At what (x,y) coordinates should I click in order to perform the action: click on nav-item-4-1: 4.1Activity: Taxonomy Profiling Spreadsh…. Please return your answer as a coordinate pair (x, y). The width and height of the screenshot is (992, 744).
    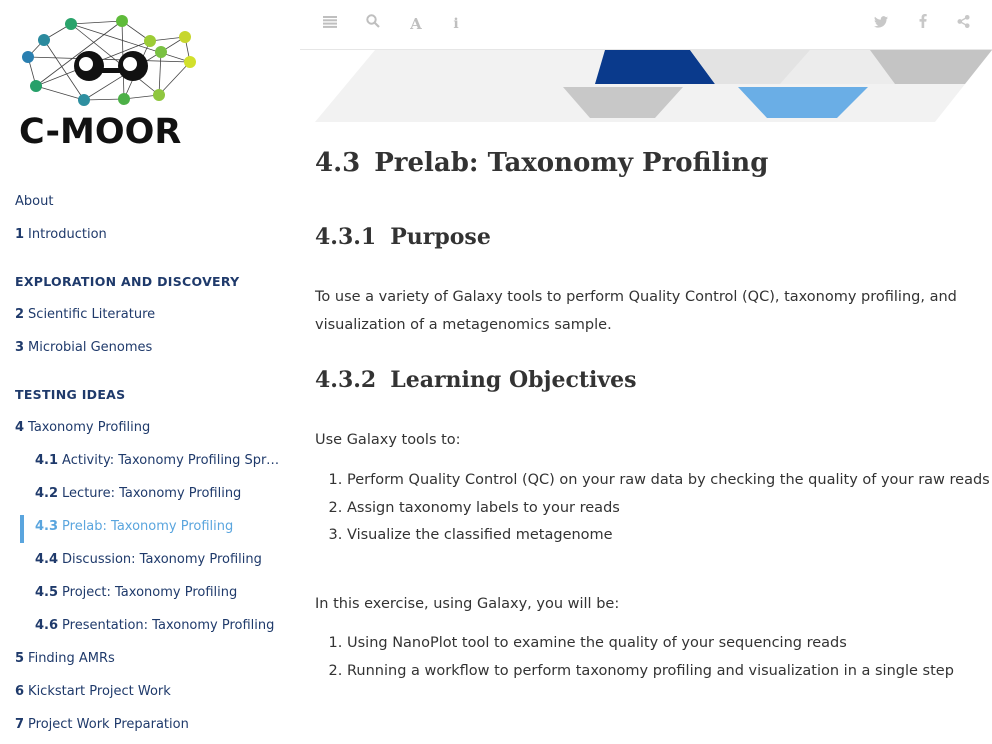
    Looking at the image, I should click on (150, 465).